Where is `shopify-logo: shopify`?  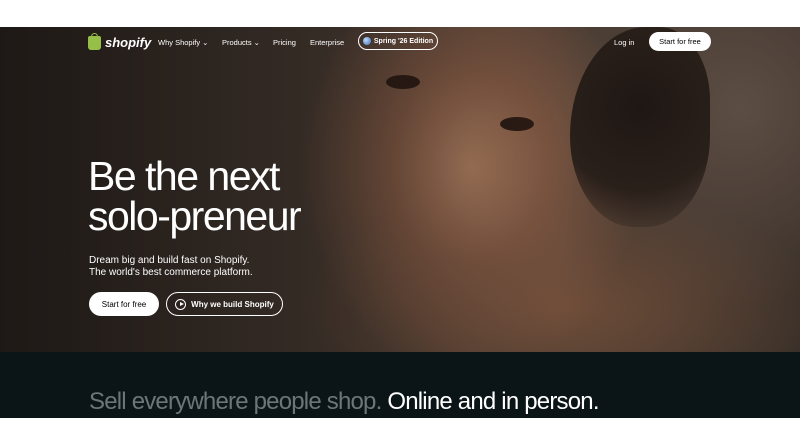
shopify-logo: shopify is located at coordinates (120, 41).